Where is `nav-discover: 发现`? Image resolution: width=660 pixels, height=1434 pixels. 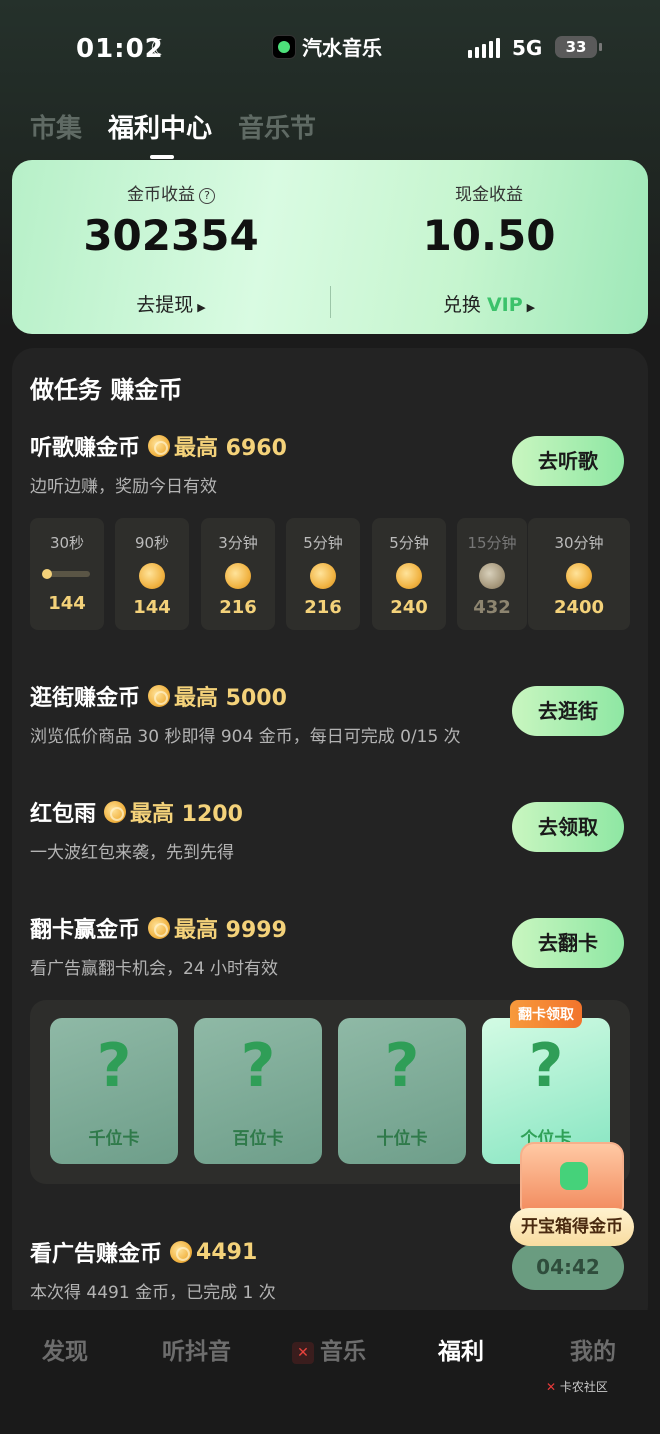
nav-discover: 发现 is located at coordinates (65, 1349).